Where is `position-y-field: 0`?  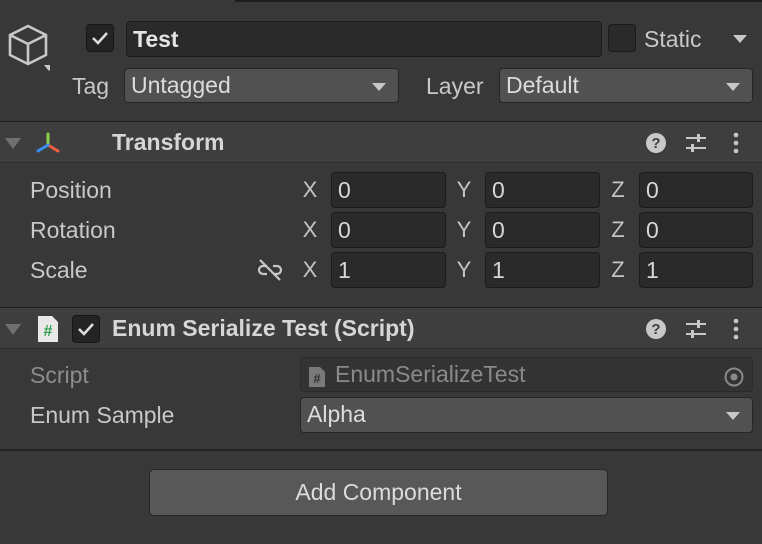
position-y-field: 0 is located at coordinates (542, 190).